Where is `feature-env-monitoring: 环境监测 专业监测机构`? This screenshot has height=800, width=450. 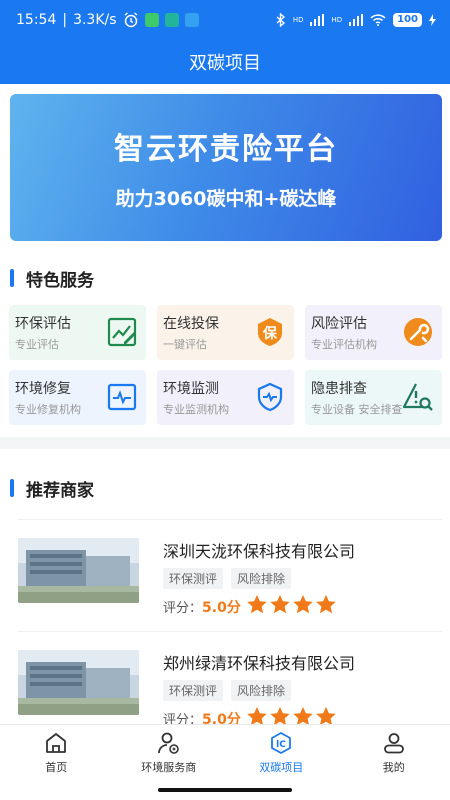
feature-env-monitoring: 环境监测 专业监测机构 is located at coordinates (225, 397).